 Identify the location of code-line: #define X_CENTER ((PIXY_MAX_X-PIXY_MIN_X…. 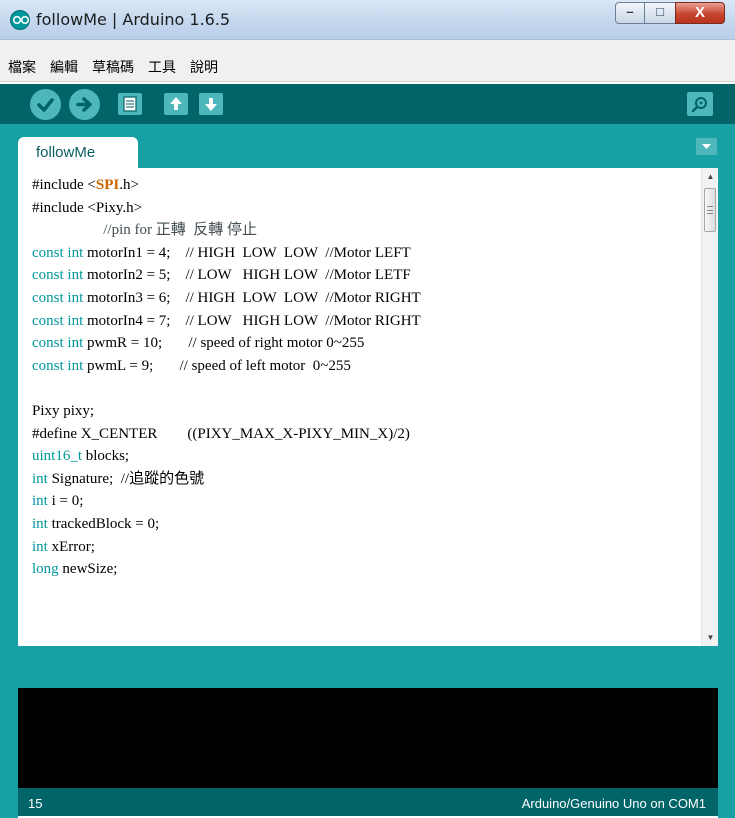
(221, 433).